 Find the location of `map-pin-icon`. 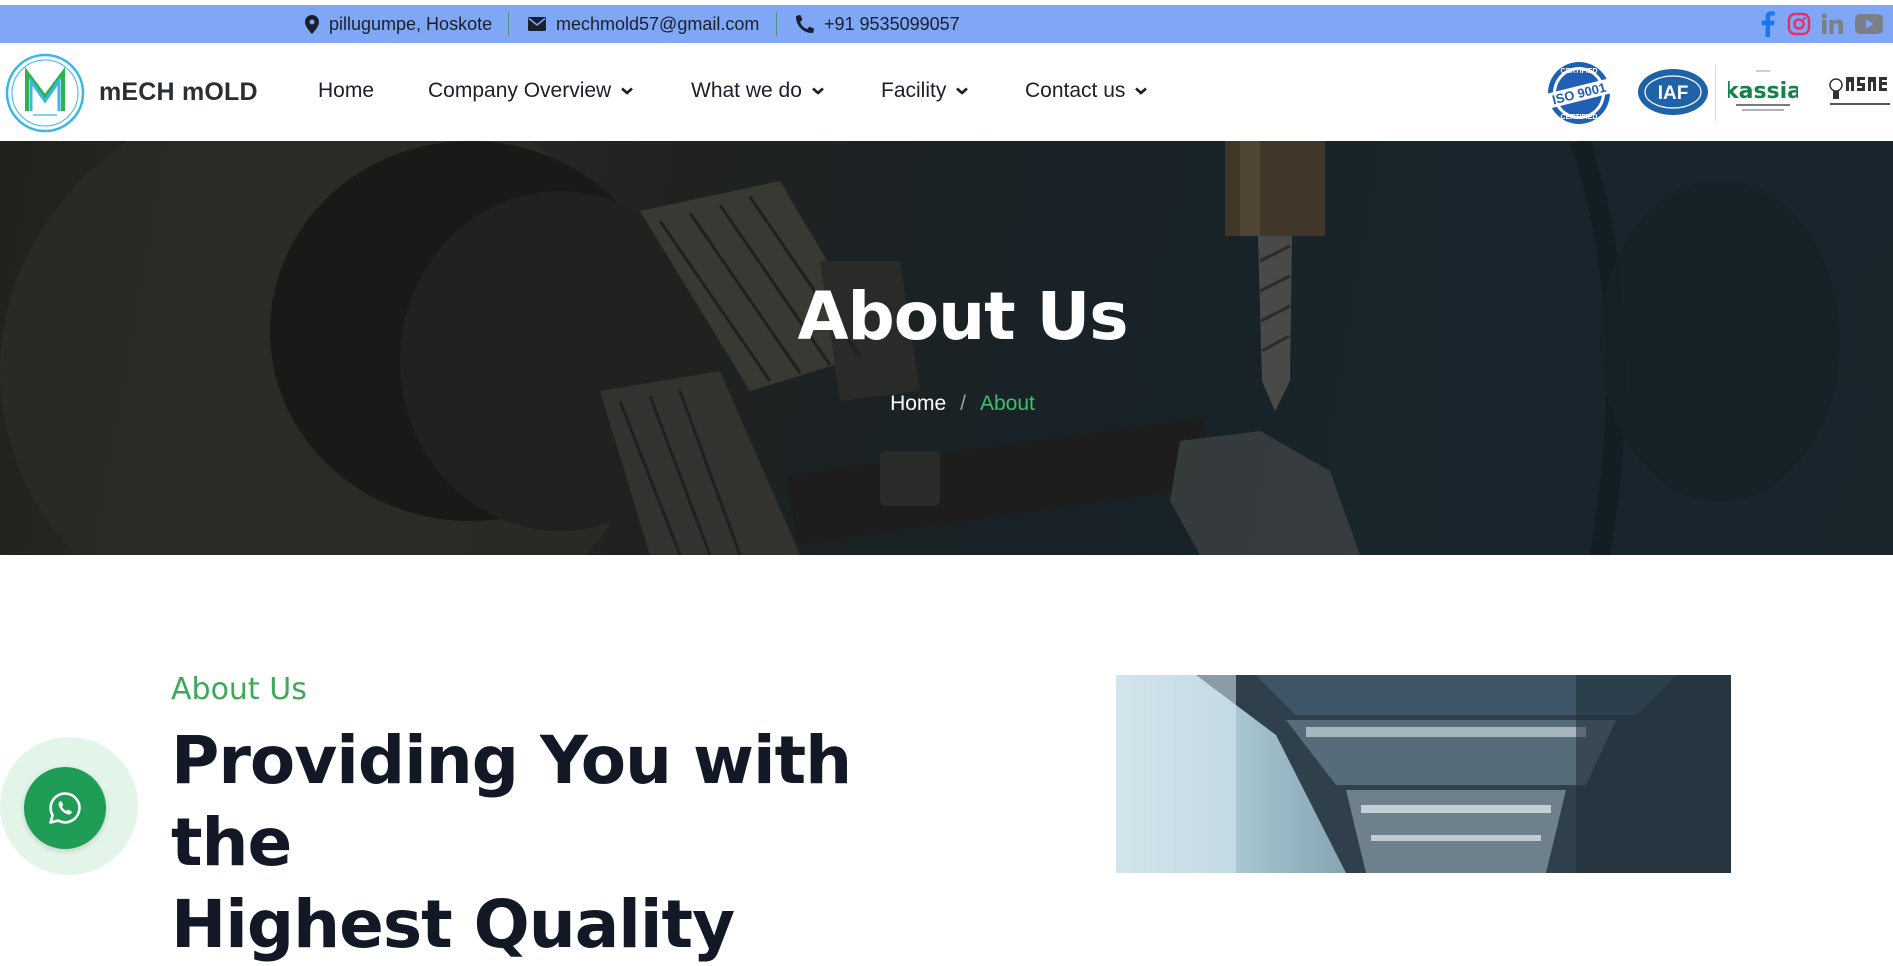

map-pin-icon is located at coordinates (312, 24).